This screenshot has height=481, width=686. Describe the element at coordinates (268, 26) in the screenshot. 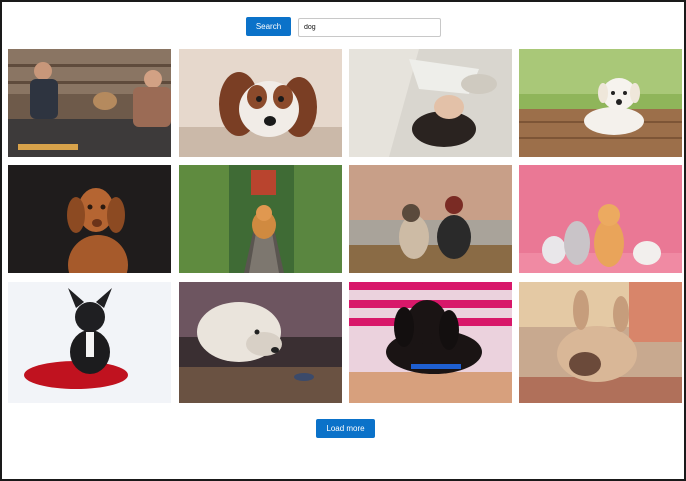

I see `search-button: Search` at that location.